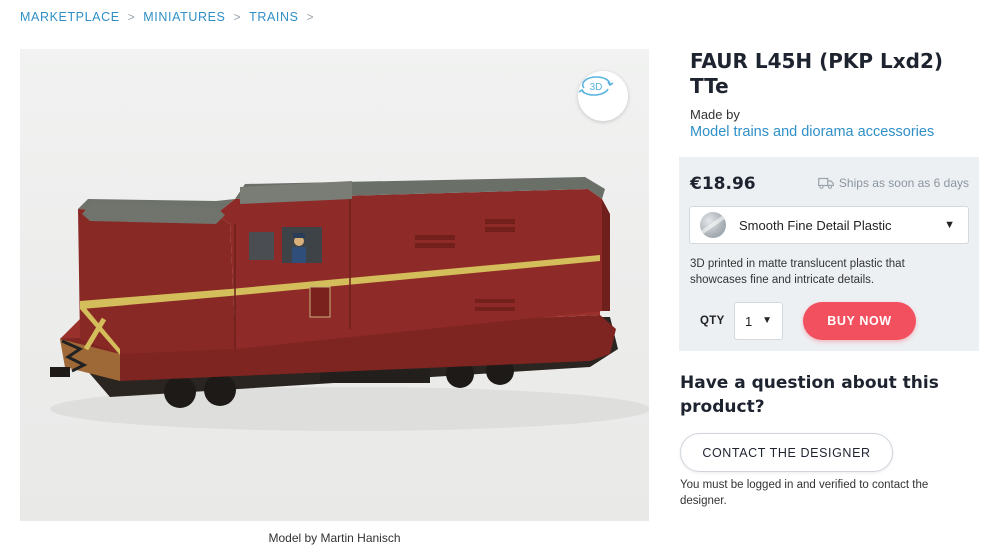 The image size is (995, 557). Describe the element at coordinates (70, 17) in the screenshot. I see `breadcrumb-marketplace: MARKETPLACE` at that location.